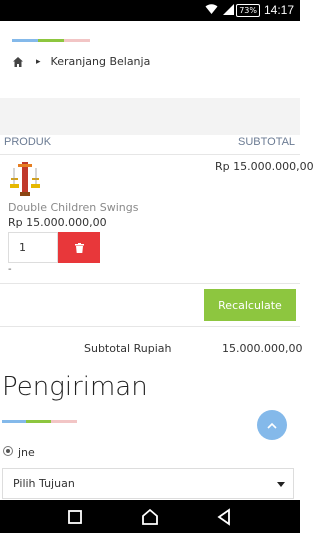 The height and width of the screenshot is (533, 320). I want to click on chevron-down-icon, so click(281, 484).